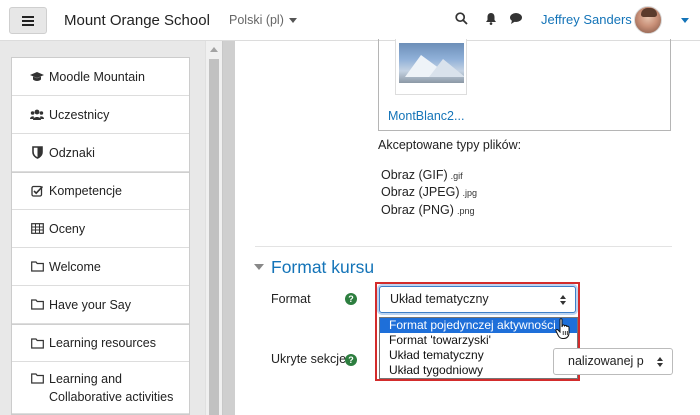 The height and width of the screenshot is (415, 700). What do you see at coordinates (37, 153) in the screenshot?
I see `shield-icon` at bounding box center [37, 153].